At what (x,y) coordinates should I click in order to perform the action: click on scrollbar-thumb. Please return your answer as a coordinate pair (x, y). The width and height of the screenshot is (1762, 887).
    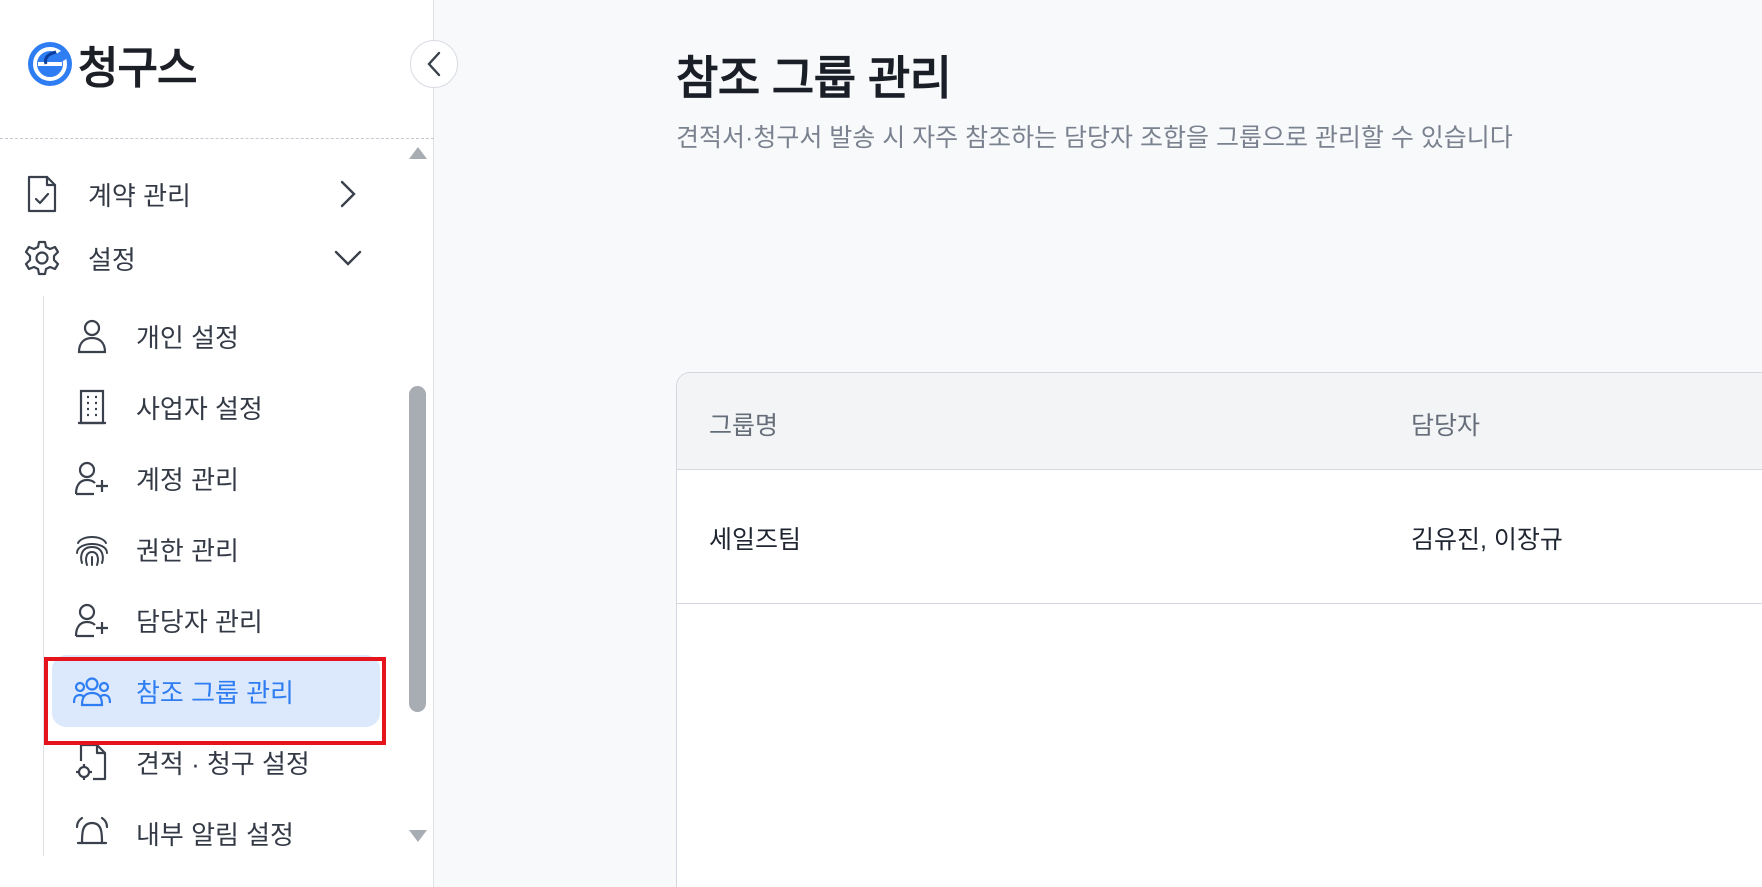
    Looking at the image, I should click on (417, 549).